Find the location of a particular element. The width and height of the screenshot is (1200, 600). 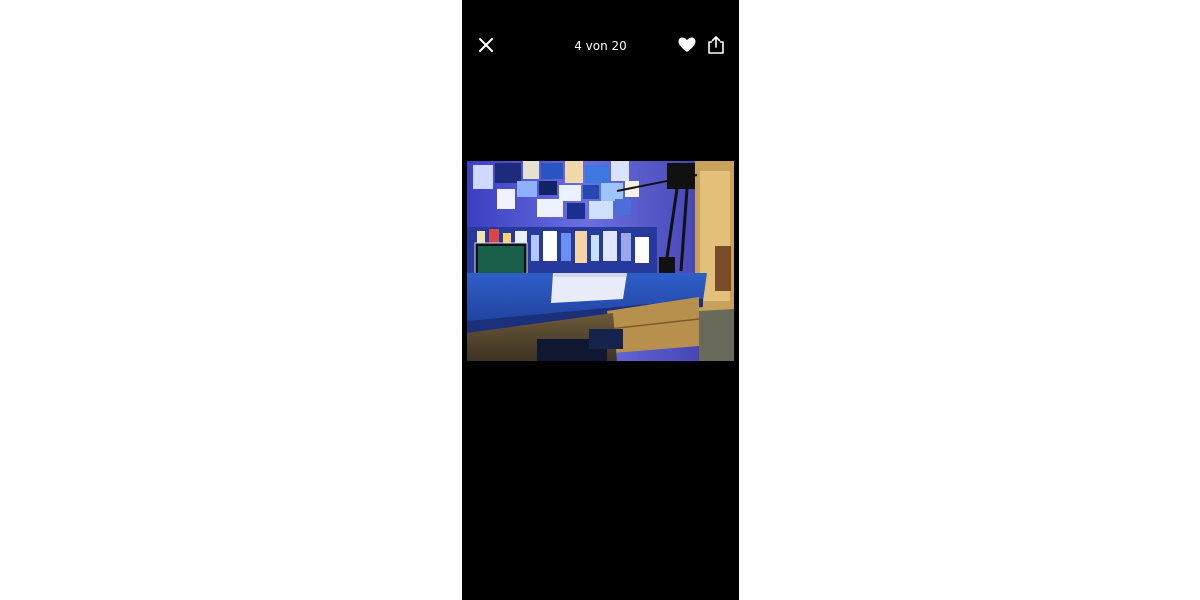

heart-icon is located at coordinates (687, 47).